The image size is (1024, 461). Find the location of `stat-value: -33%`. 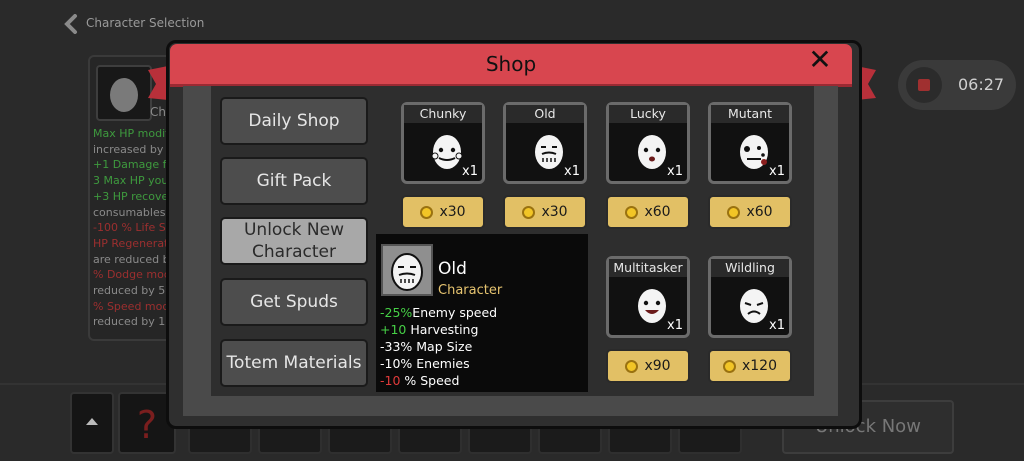

stat-value: -33% is located at coordinates (396, 346).